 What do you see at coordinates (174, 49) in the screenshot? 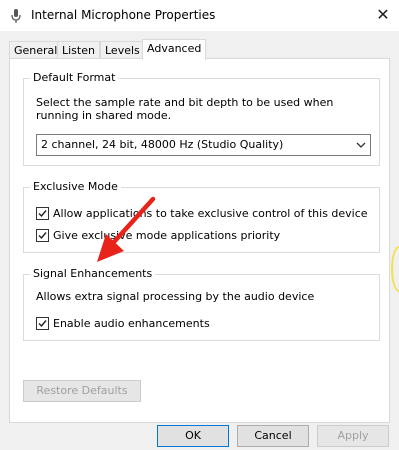
I see `tab-advanced: Advanced` at bounding box center [174, 49].